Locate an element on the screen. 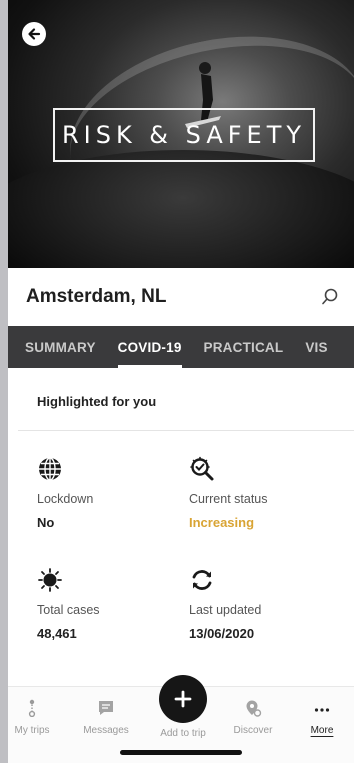 The height and width of the screenshot is (763, 354). nav-my-trips: My trips is located at coordinates (36, 715).